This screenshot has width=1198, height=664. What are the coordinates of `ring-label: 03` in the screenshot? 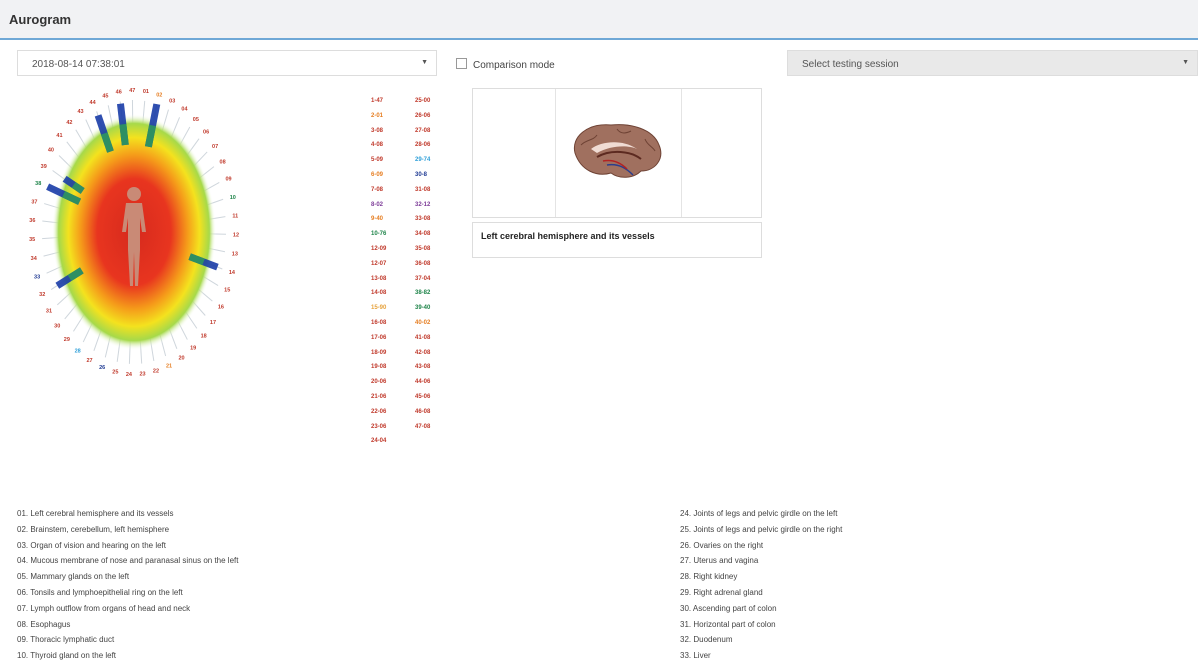 It's located at (172, 101).